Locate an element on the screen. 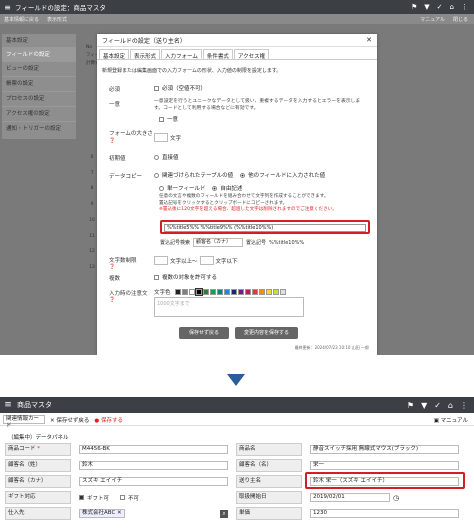 Image resolution: width=474 pixels, height=528 pixels. field-cell: ギフト可 不可 is located at coordinates (153, 497).